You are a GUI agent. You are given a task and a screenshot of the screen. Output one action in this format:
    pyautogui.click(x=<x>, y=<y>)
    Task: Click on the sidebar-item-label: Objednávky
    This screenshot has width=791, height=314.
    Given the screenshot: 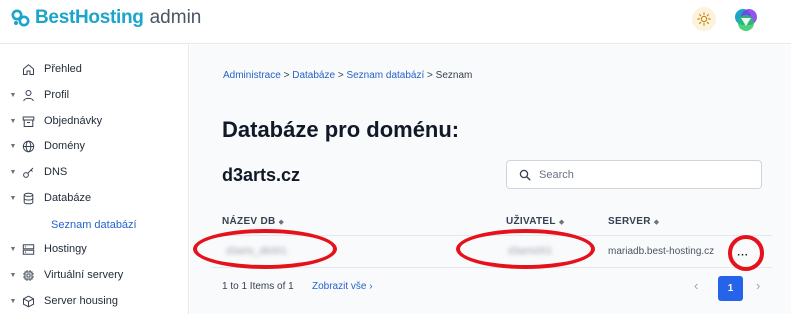 What is the action you would take?
    pyautogui.click(x=73, y=121)
    